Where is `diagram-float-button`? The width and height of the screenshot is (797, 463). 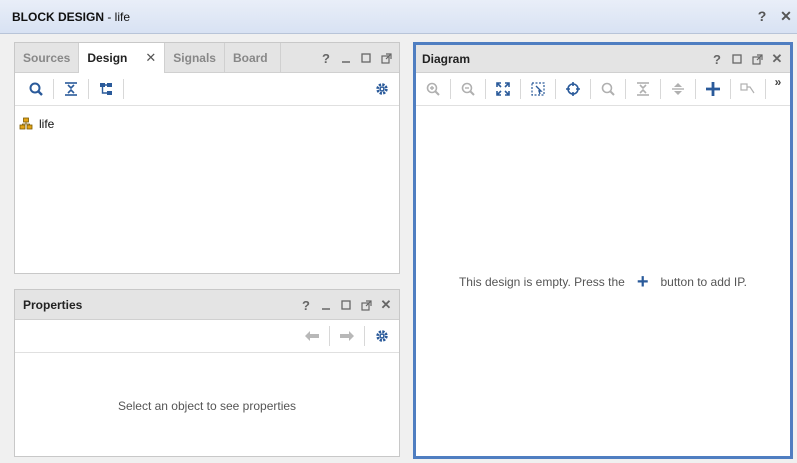
diagram-float-button is located at coordinates (757, 59).